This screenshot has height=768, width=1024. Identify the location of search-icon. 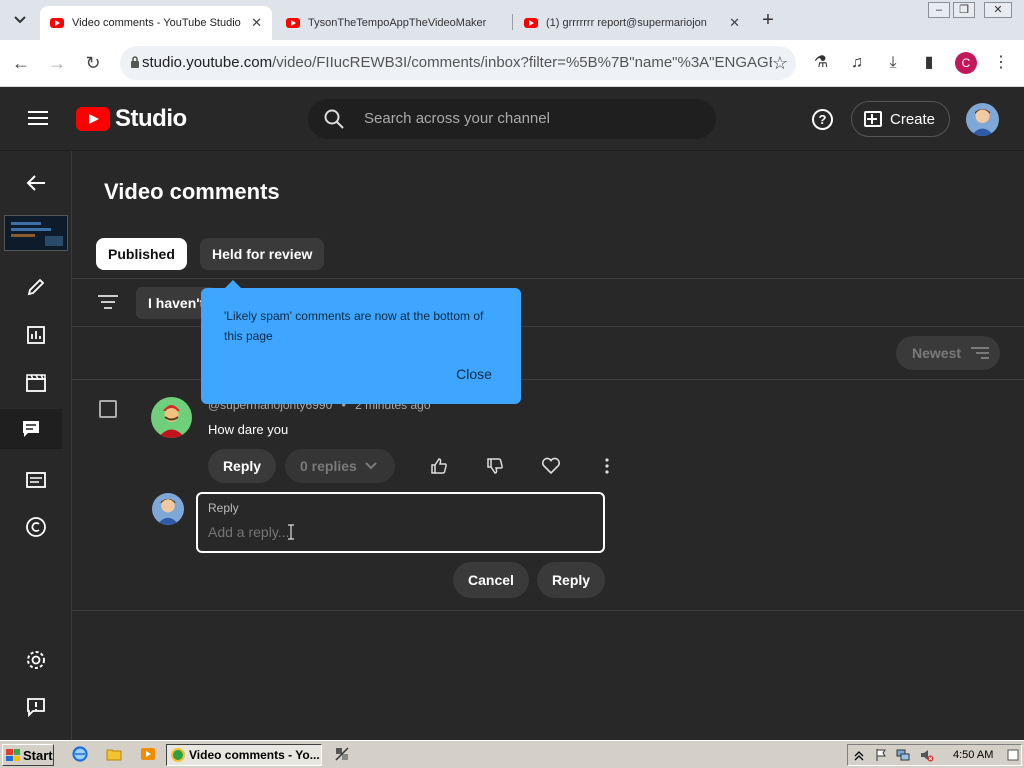
(334, 119).